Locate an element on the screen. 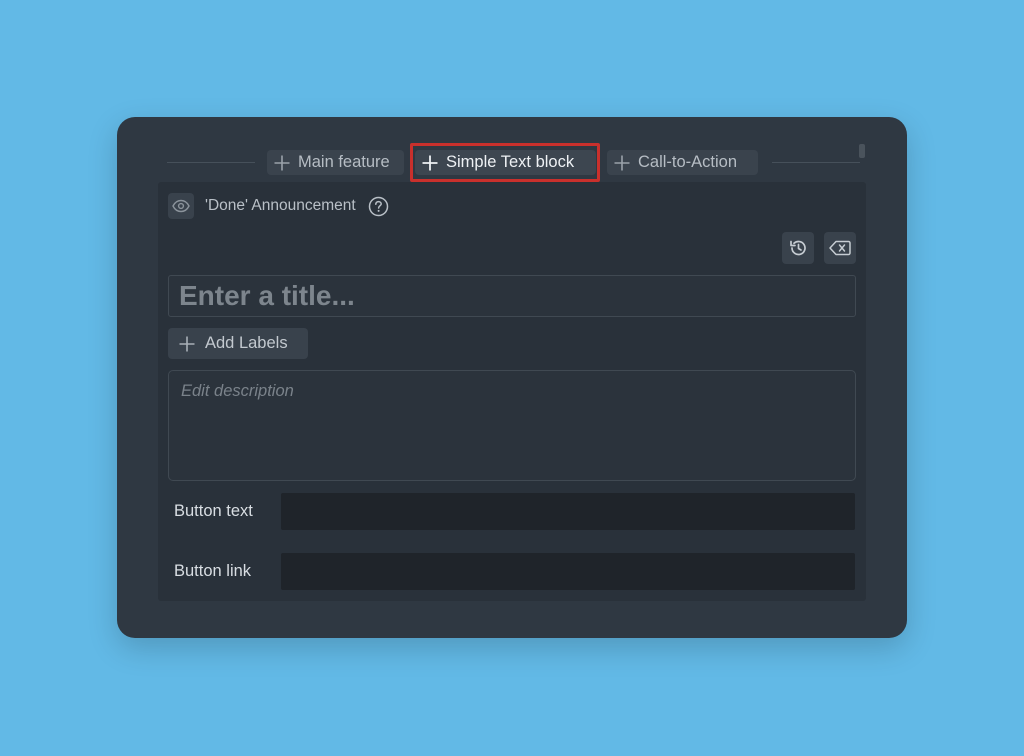  divider-right is located at coordinates (816, 162).